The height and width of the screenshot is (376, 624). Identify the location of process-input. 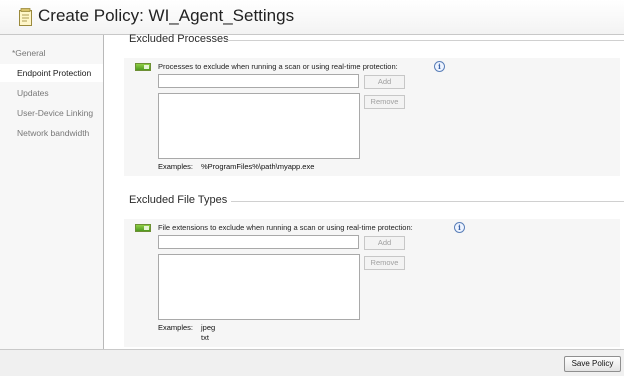
(258, 81).